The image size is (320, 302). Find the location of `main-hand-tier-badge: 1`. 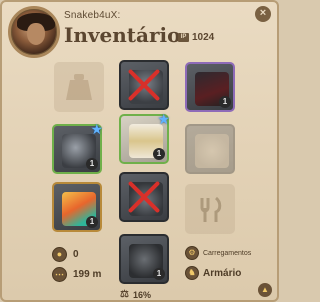

main-hand-tier-badge: 1 is located at coordinates (92, 164).